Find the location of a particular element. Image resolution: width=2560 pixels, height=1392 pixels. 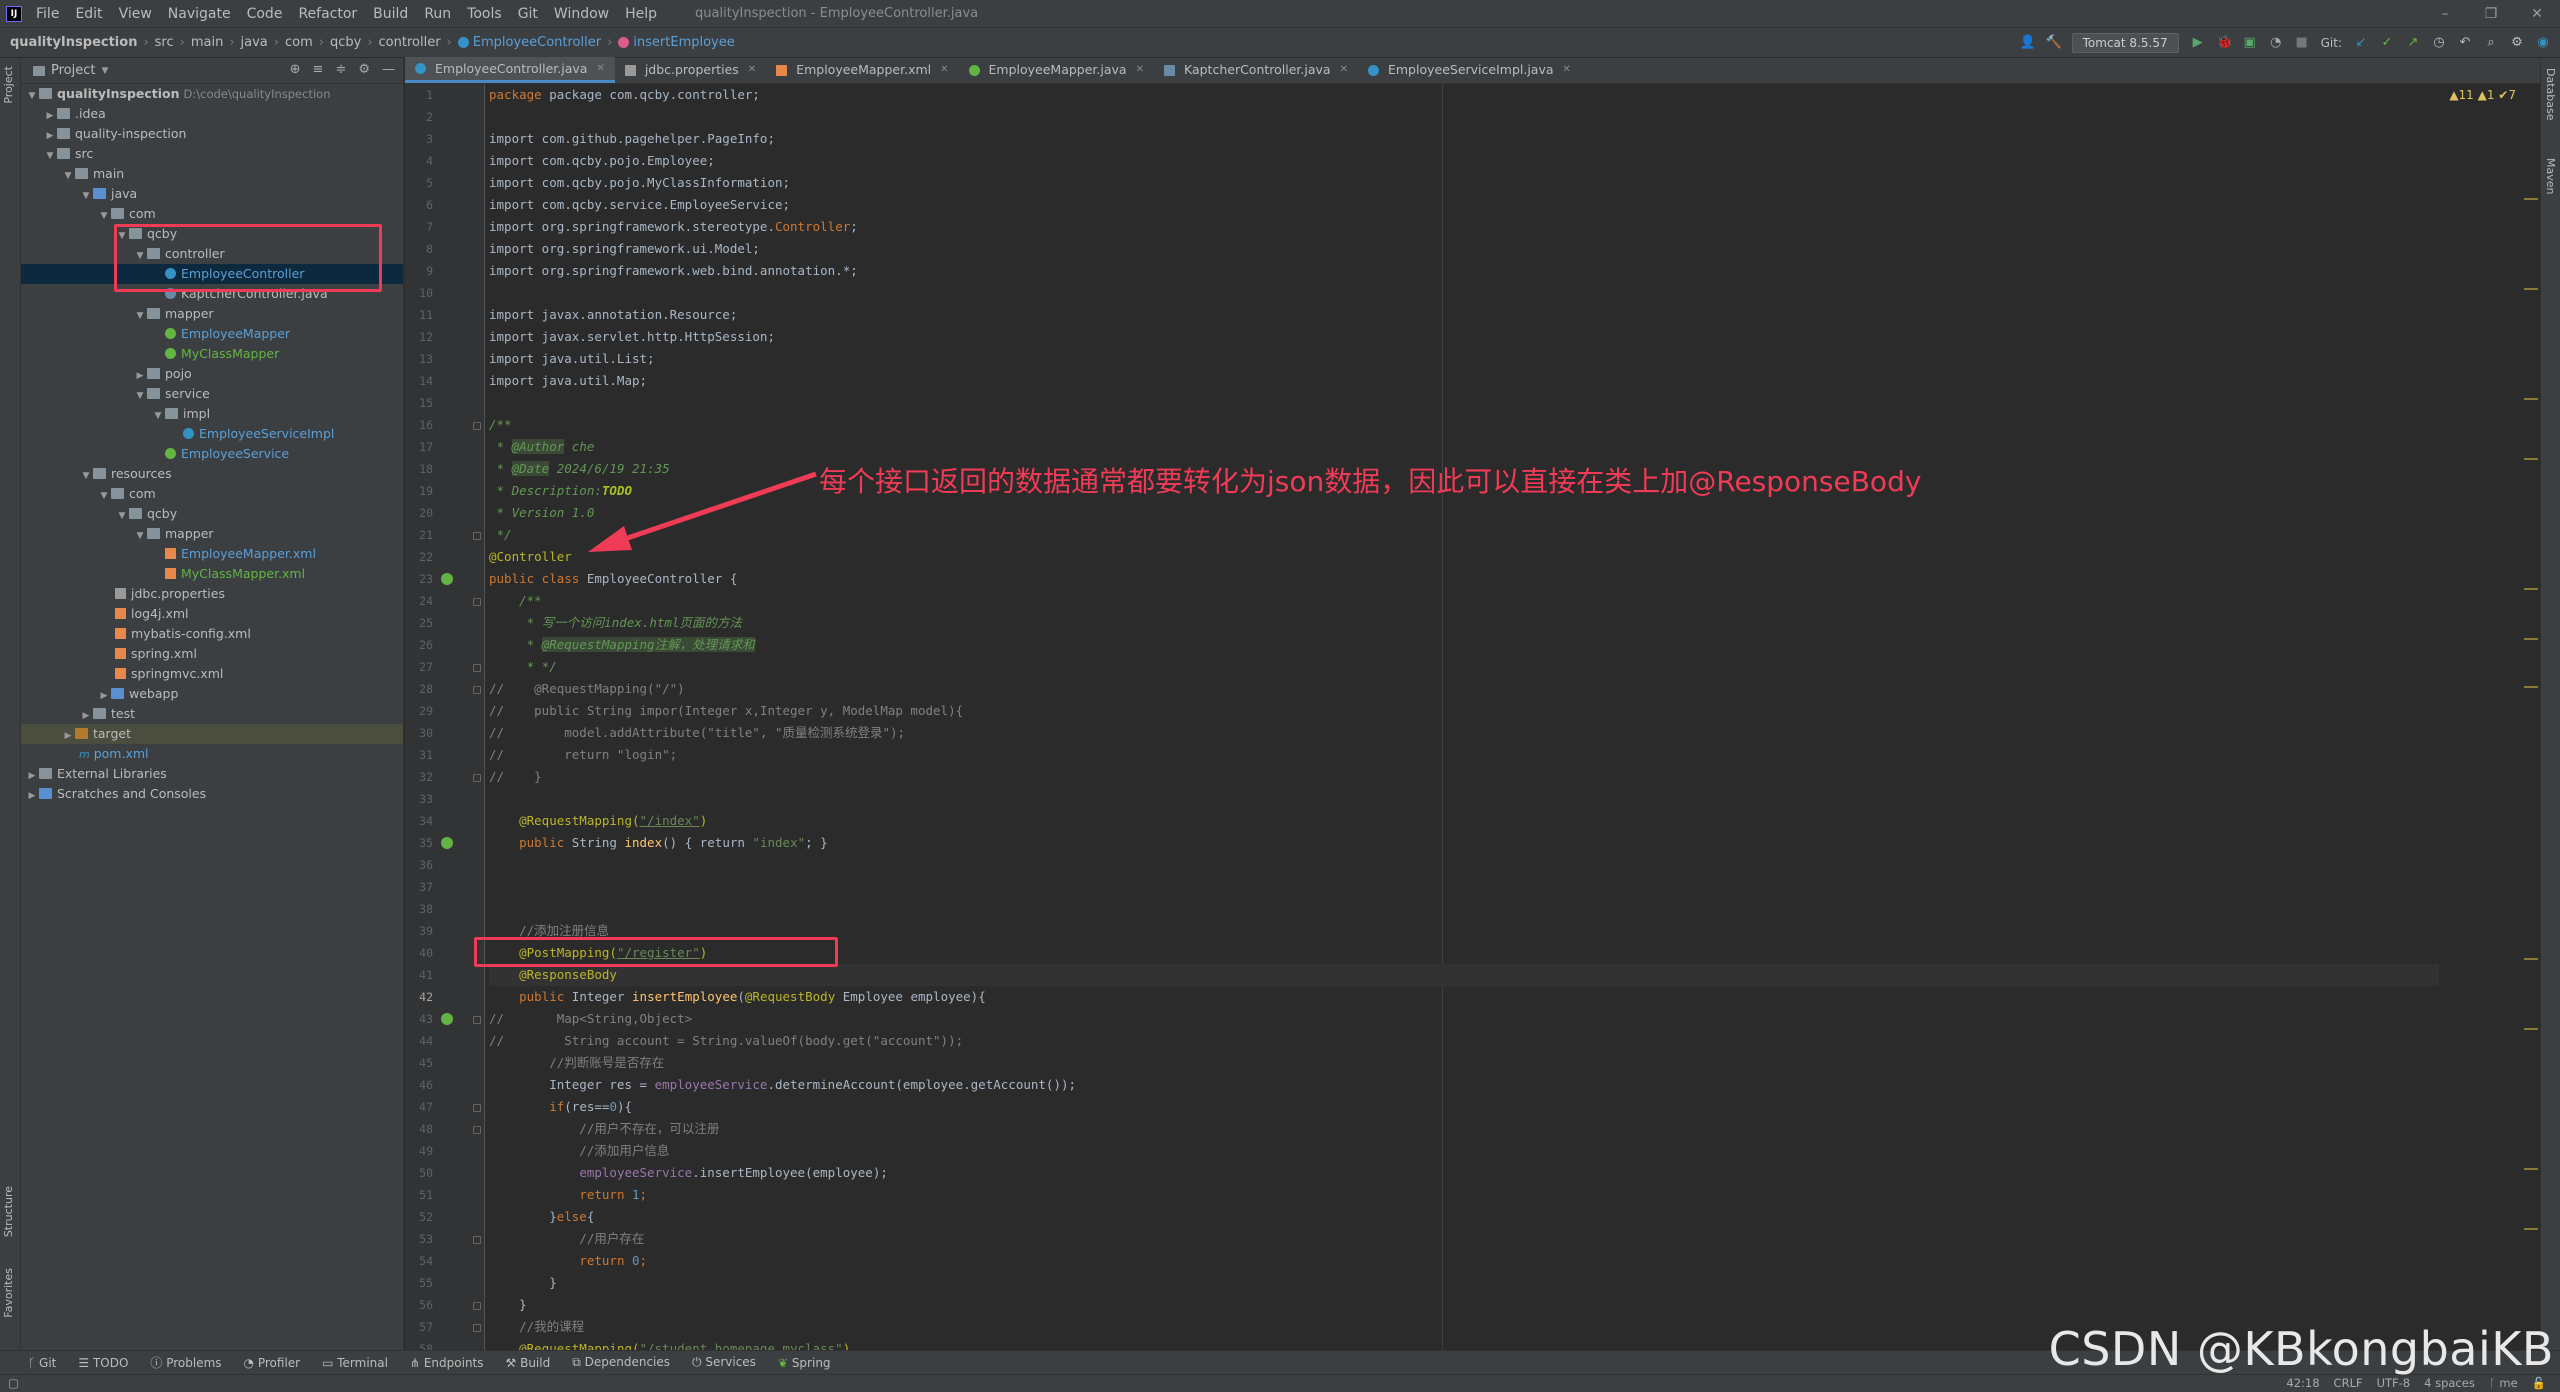

tree-node-jdbc-properties: jdbc.properties is located at coordinates (212, 594).